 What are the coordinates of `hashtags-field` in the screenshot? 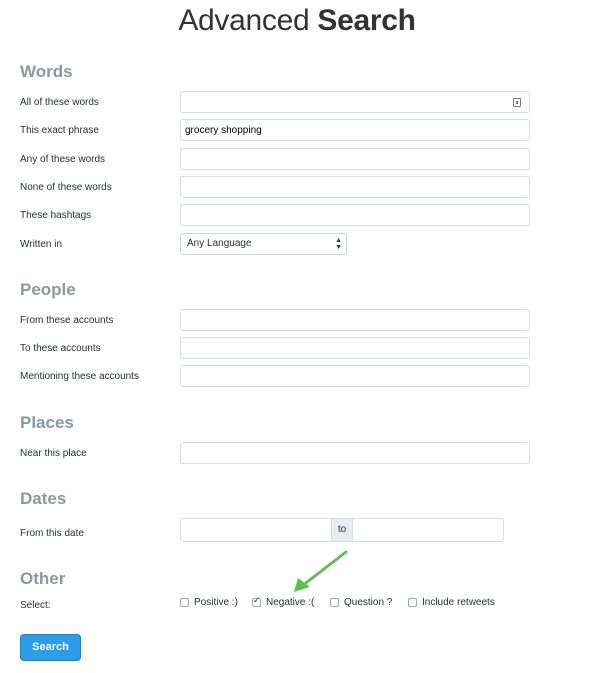 It's located at (355, 215).